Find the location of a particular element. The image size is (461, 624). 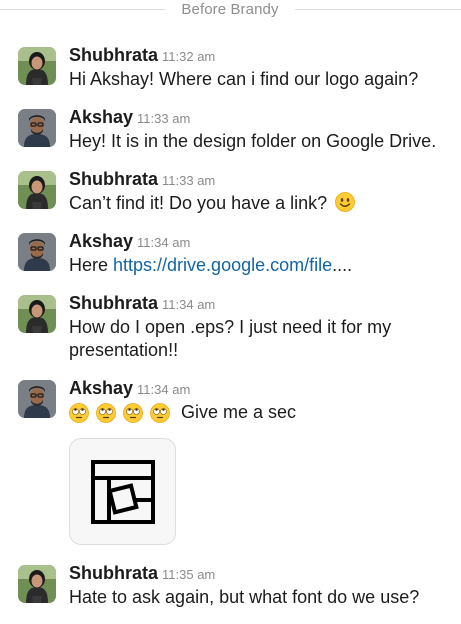

message-text-prefix: Here is located at coordinates (91, 265).